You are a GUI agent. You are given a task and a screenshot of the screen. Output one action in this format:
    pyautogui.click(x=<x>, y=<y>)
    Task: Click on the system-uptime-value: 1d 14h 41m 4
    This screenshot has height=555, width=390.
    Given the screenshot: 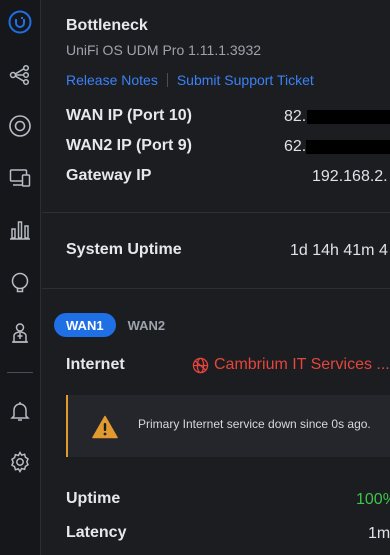 What is the action you would take?
    pyautogui.click(x=339, y=250)
    